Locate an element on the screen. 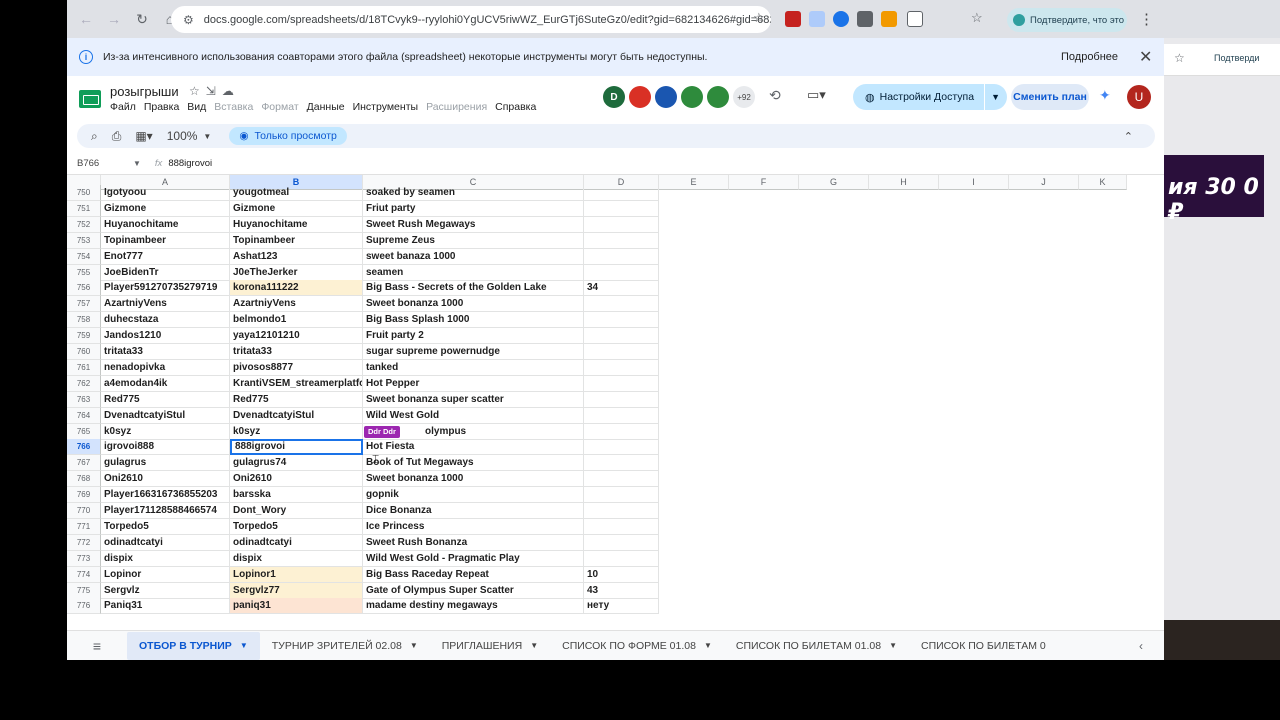 This screenshot has height=720, width=1280. share-button: ◍ Настройки Доступа ▼ is located at coordinates (930, 97).